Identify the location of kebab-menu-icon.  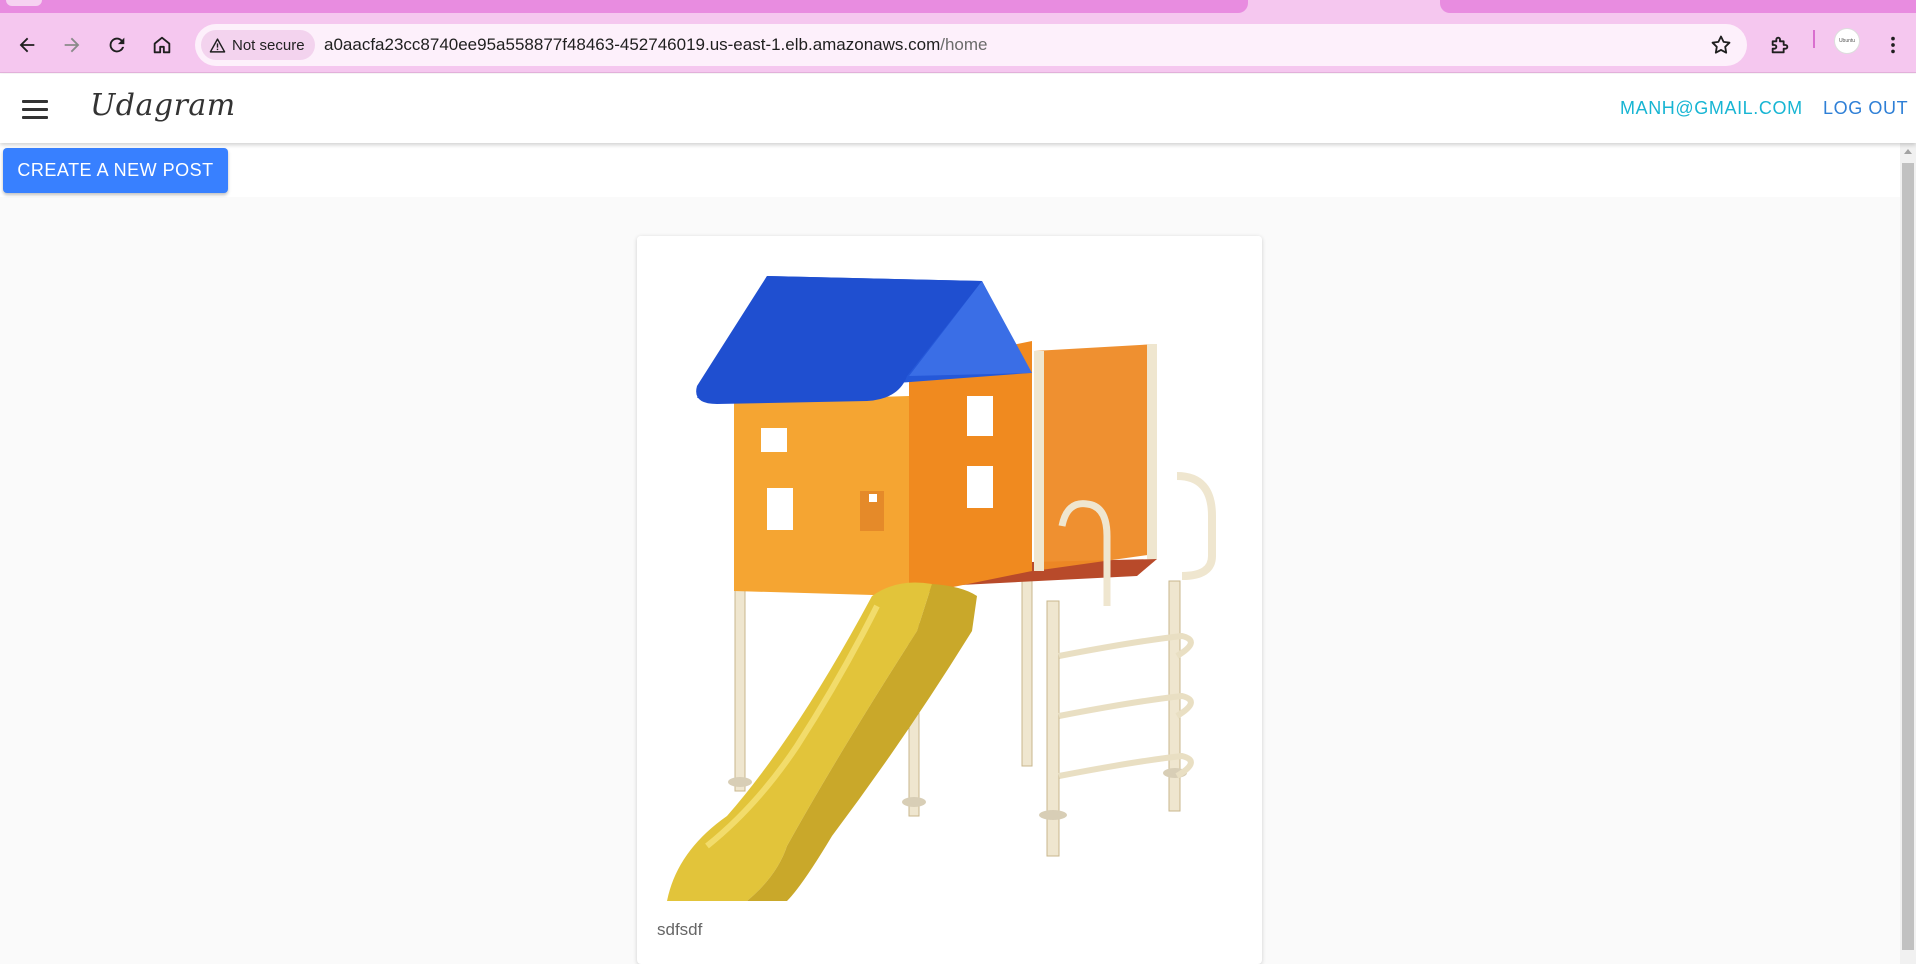
(1893, 45).